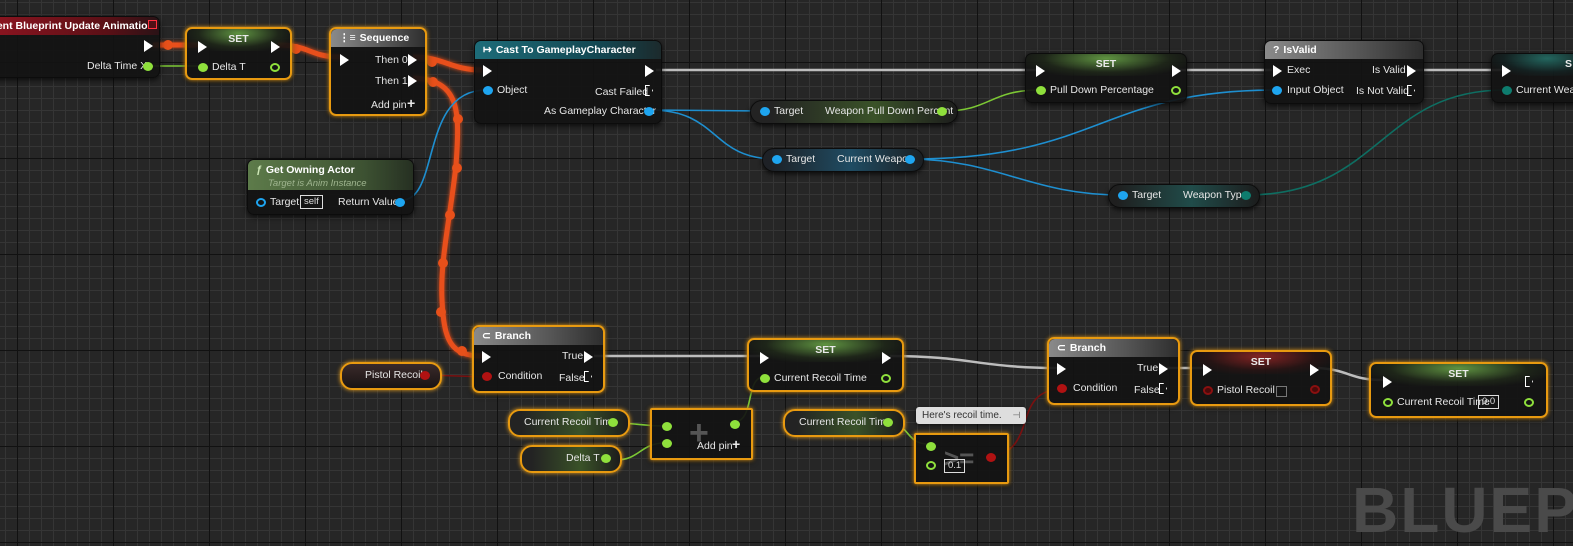  Describe the element at coordinates (1411, 71) in the screenshot. I see `is-valid-out-pin` at that location.